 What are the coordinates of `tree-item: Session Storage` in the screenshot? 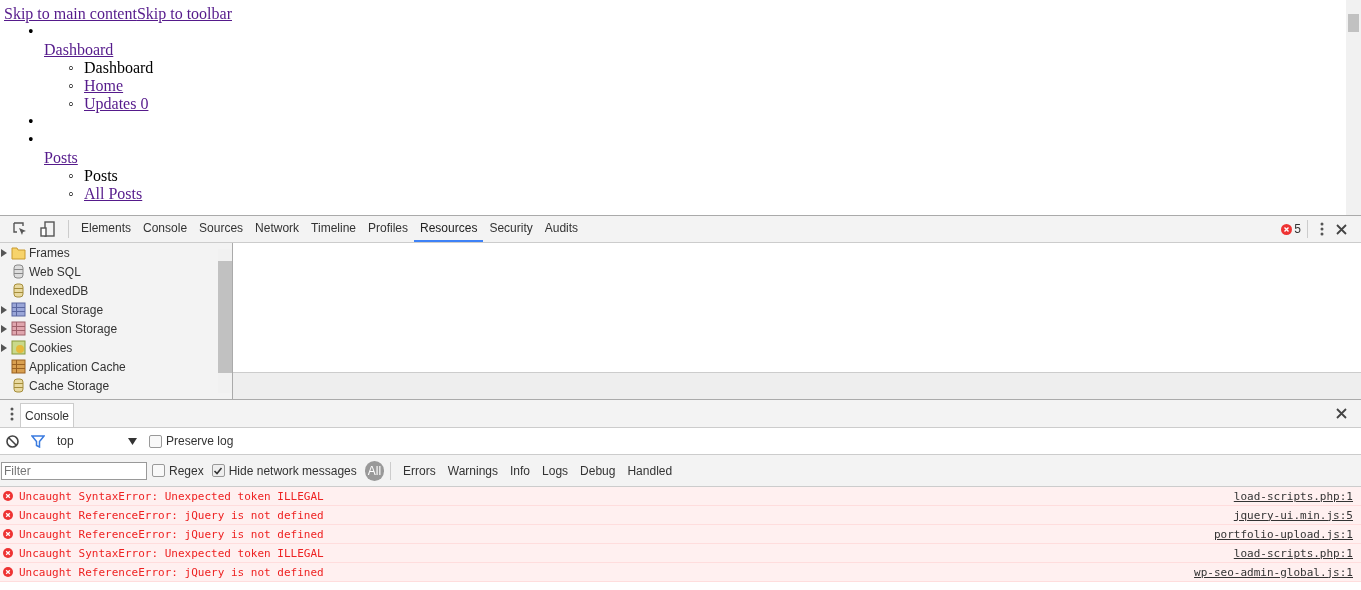 It's located at (109, 328).